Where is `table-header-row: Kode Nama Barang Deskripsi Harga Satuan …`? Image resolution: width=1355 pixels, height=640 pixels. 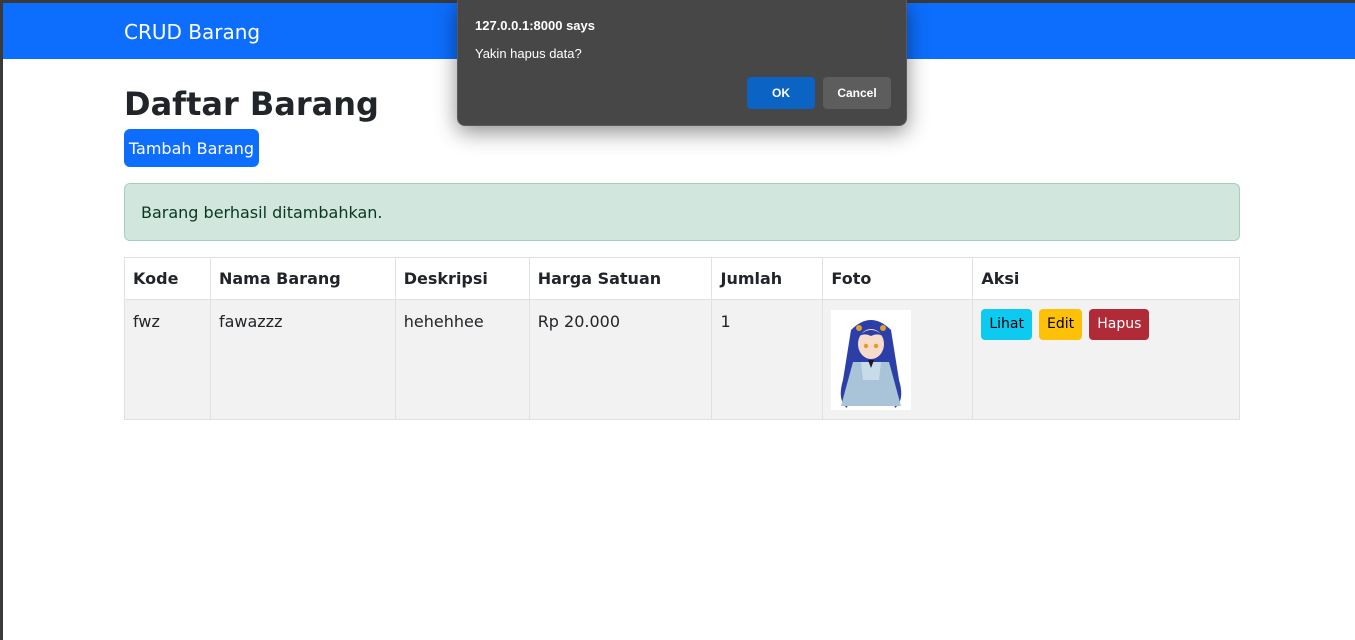
table-header-row: Kode Nama Barang Deskripsi Harga Satuan … is located at coordinates (682, 278).